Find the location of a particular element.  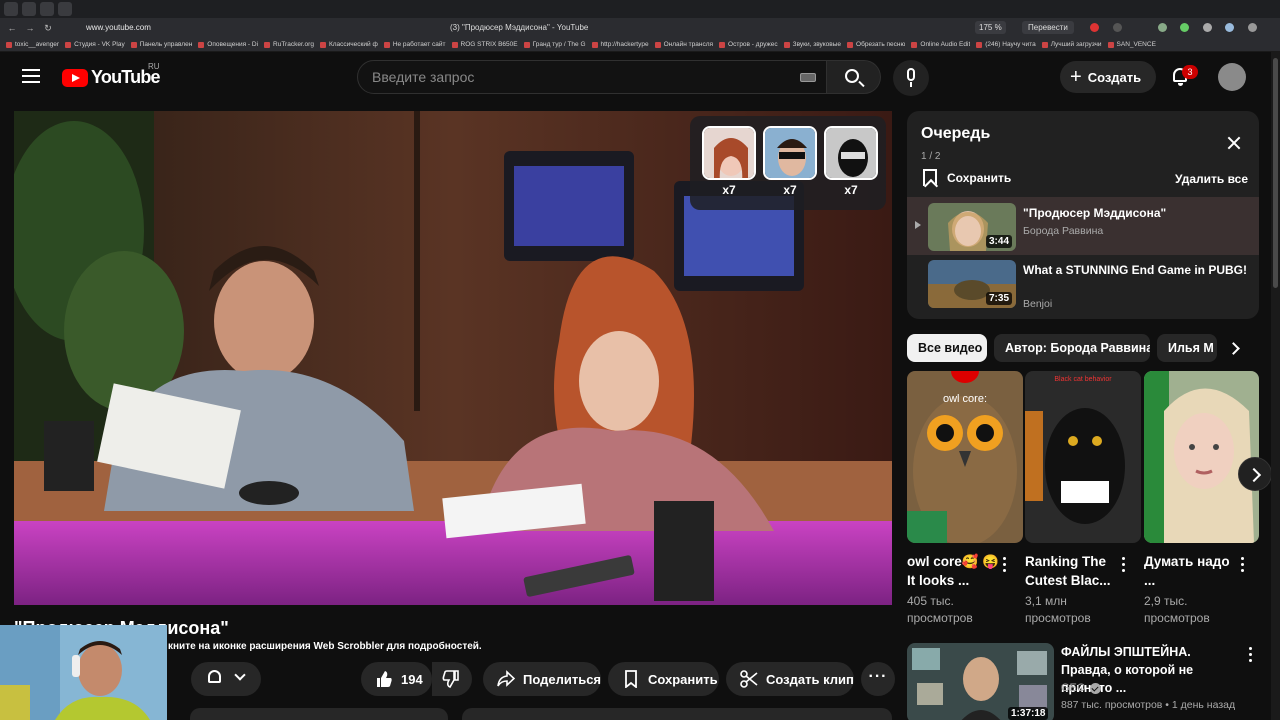

close-icon is located at coordinates (1235, 143).